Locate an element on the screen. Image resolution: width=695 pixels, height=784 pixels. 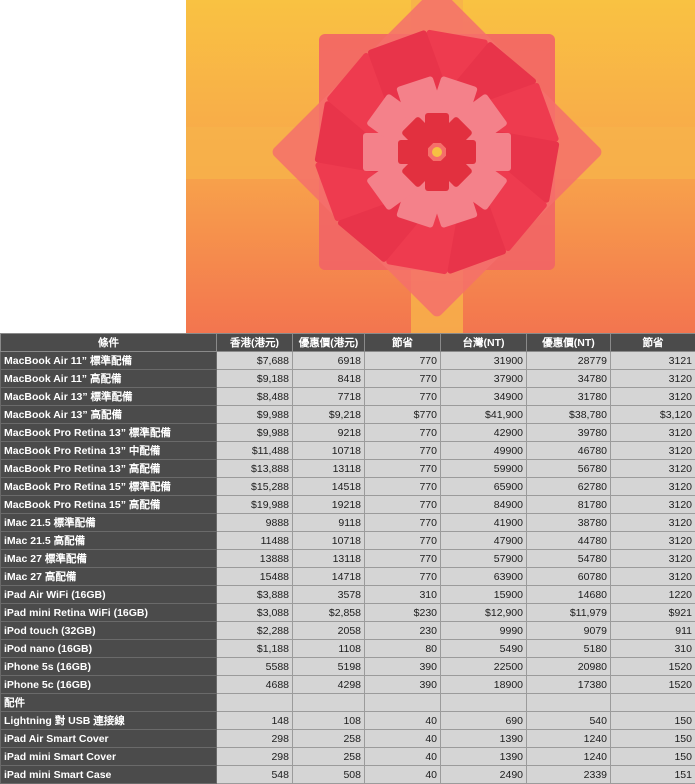
hk-price-cell: $2,288 is located at coordinates (255, 631).